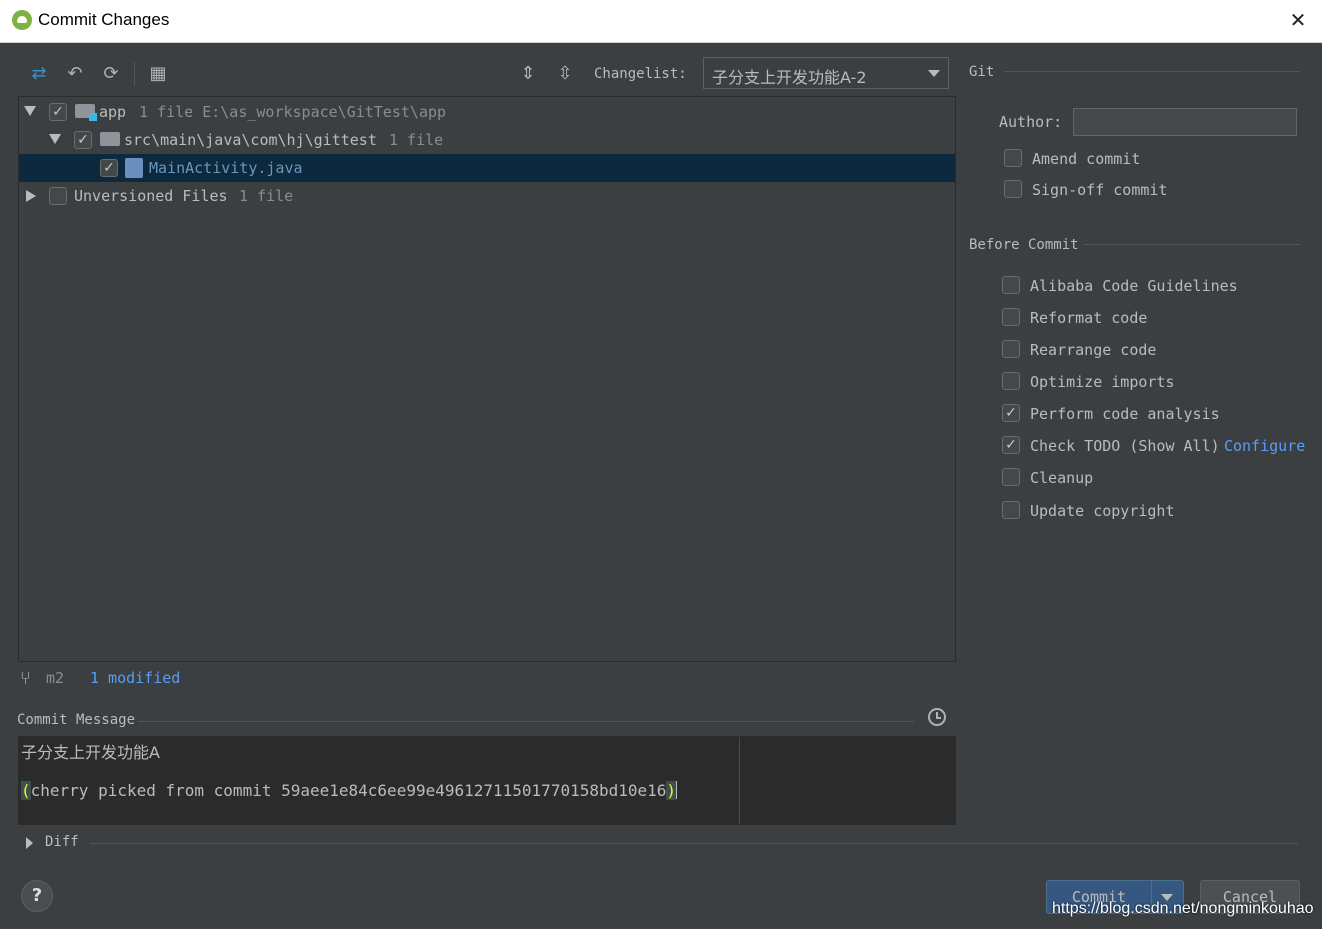 Image resolution: width=1322 pixels, height=929 pixels. What do you see at coordinates (934, 73) in the screenshot?
I see `chevron-down-icon` at bounding box center [934, 73].